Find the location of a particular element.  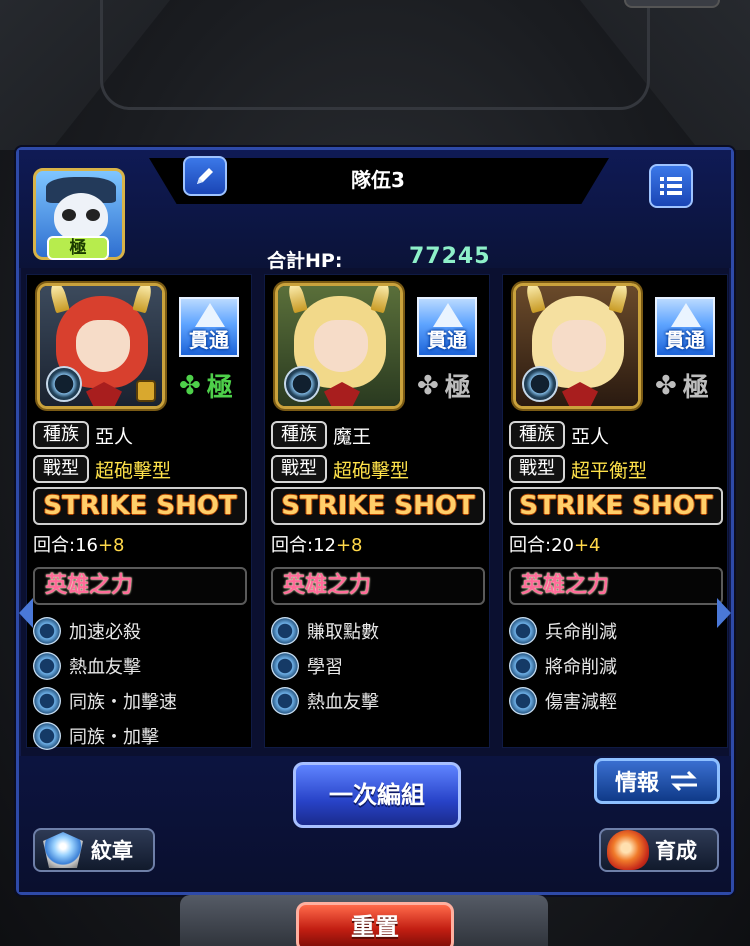

reset-button: 重置 is located at coordinates (375, 924).